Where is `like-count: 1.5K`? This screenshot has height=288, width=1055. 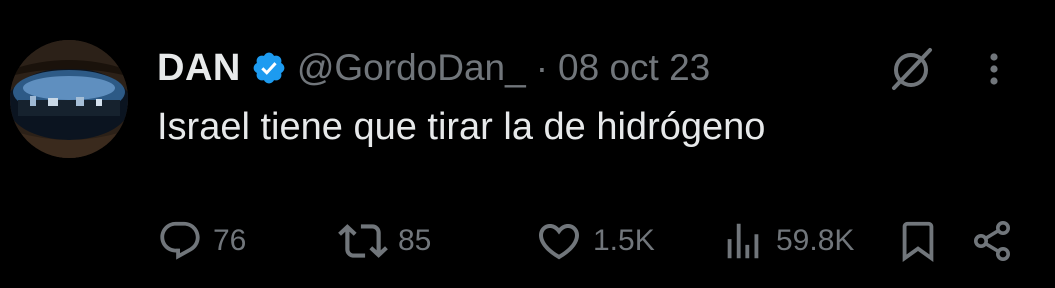 like-count: 1.5K is located at coordinates (624, 240).